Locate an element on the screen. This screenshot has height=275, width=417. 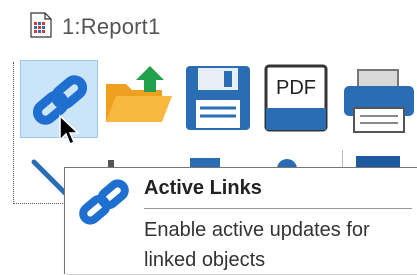
save-button is located at coordinates (219, 99).